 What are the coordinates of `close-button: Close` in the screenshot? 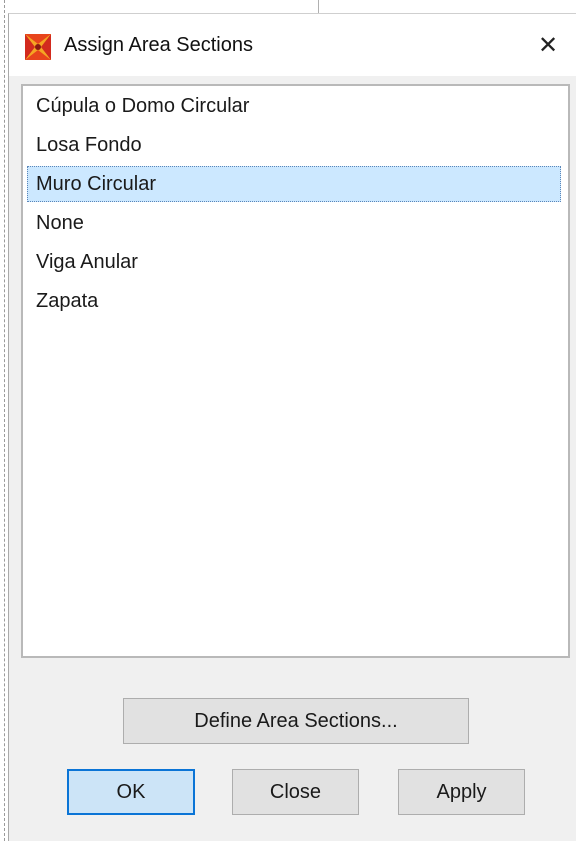 It's located at (295, 792).